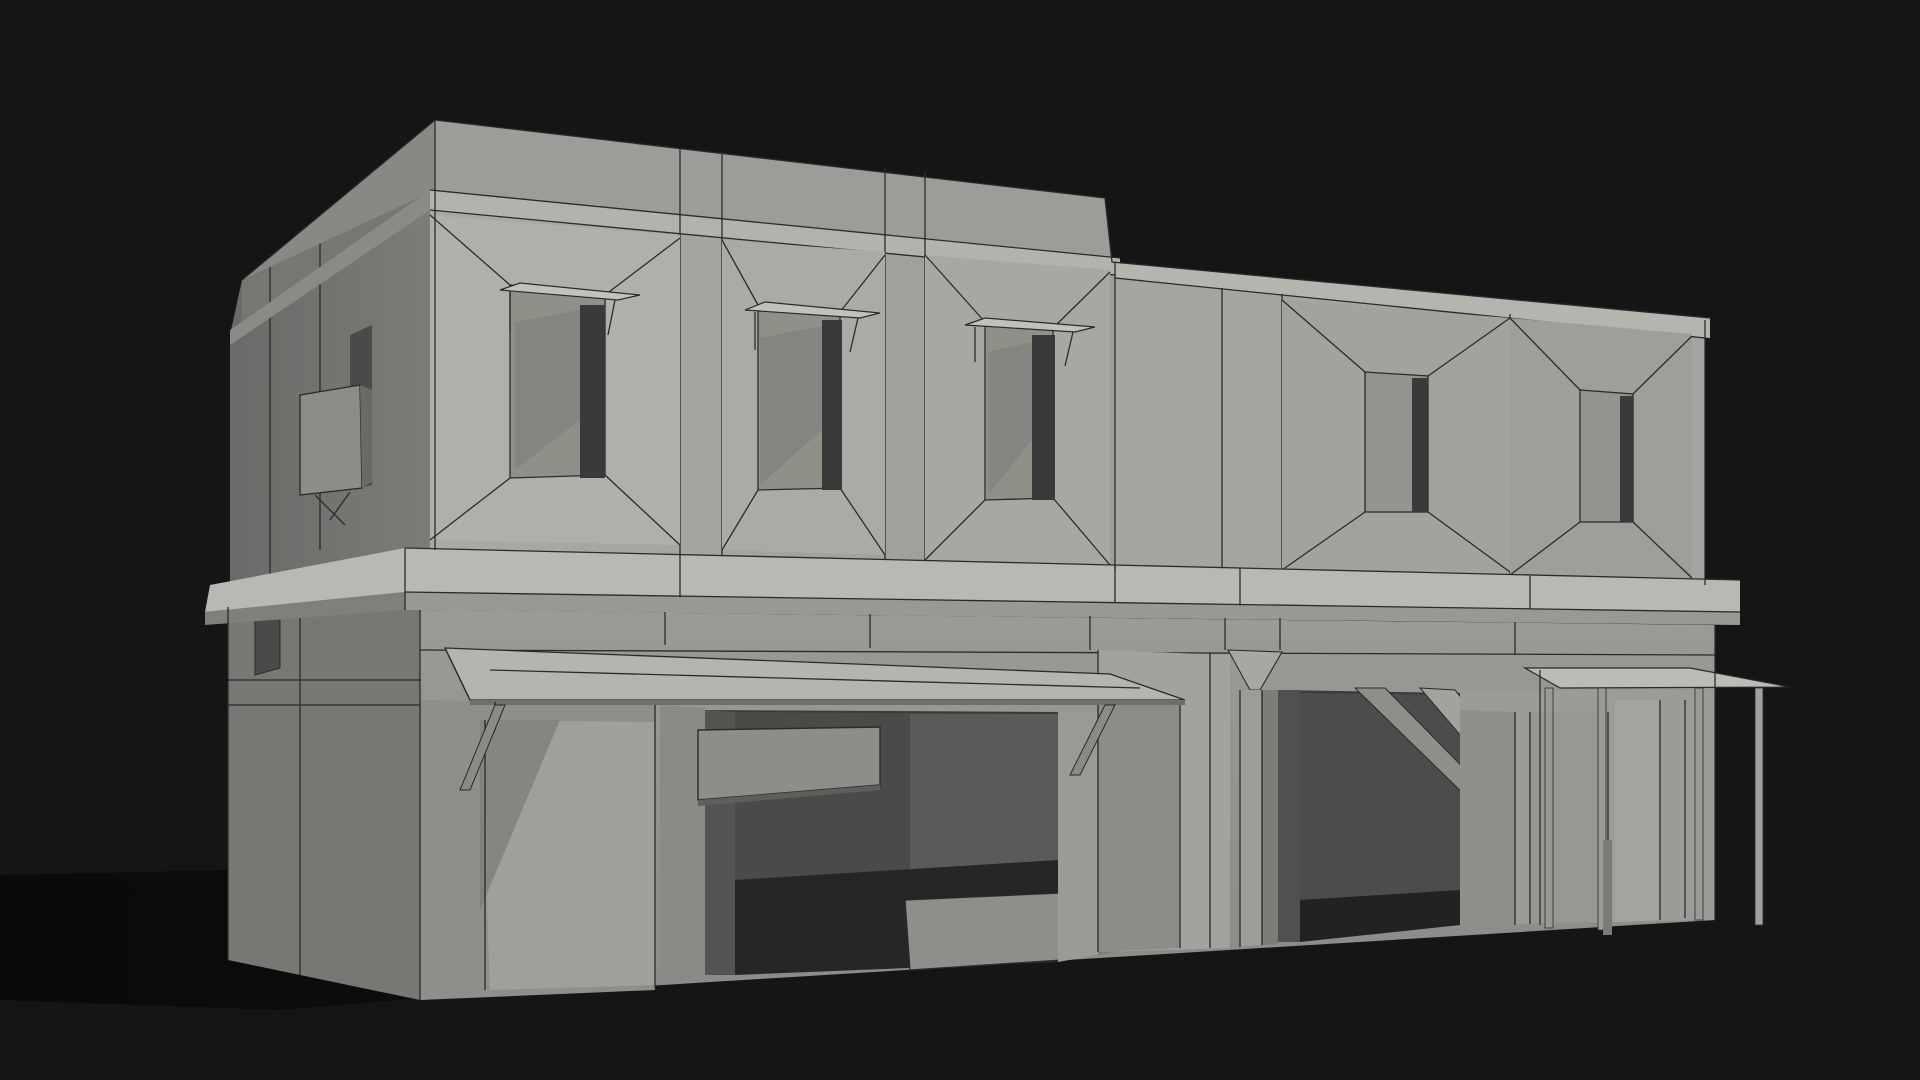  I want to click on ground-board, so click(985, 931).